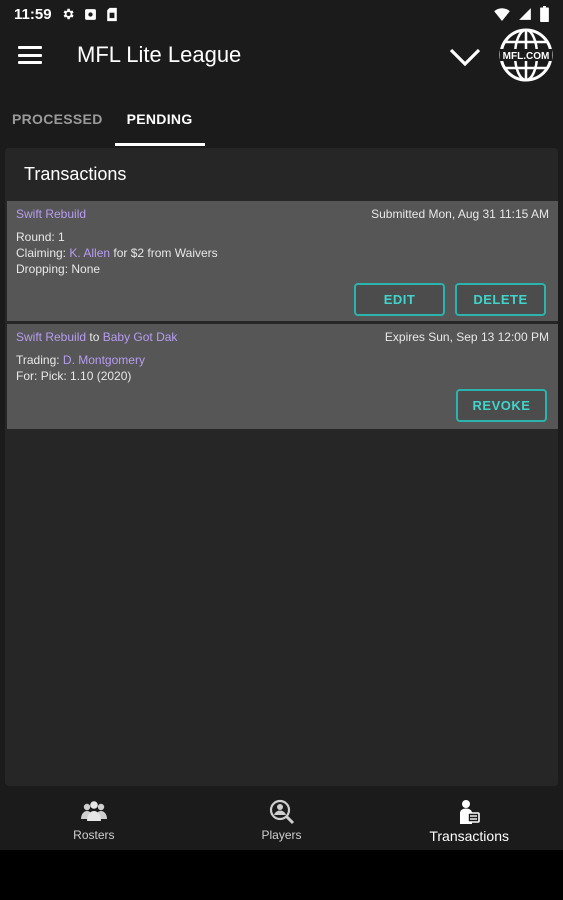 This screenshot has height=900, width=563. Describe the element at coordinates (469, 836) in the screenshot. I see `nav-label-transactions: Transactions` at that location.